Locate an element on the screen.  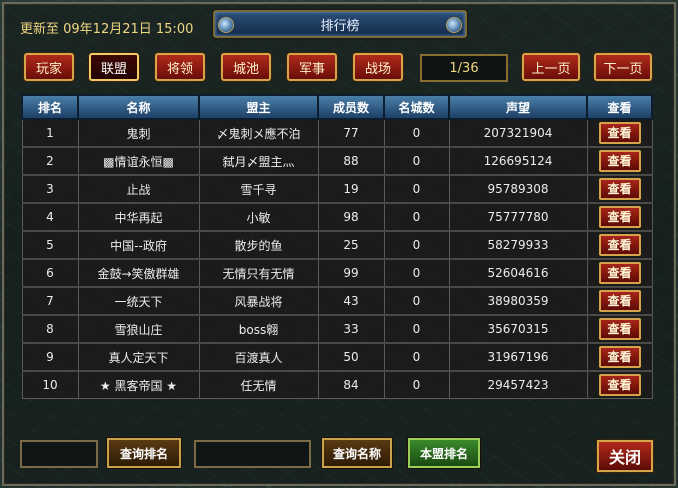
name-query-input is located at coordinates (252, 454).